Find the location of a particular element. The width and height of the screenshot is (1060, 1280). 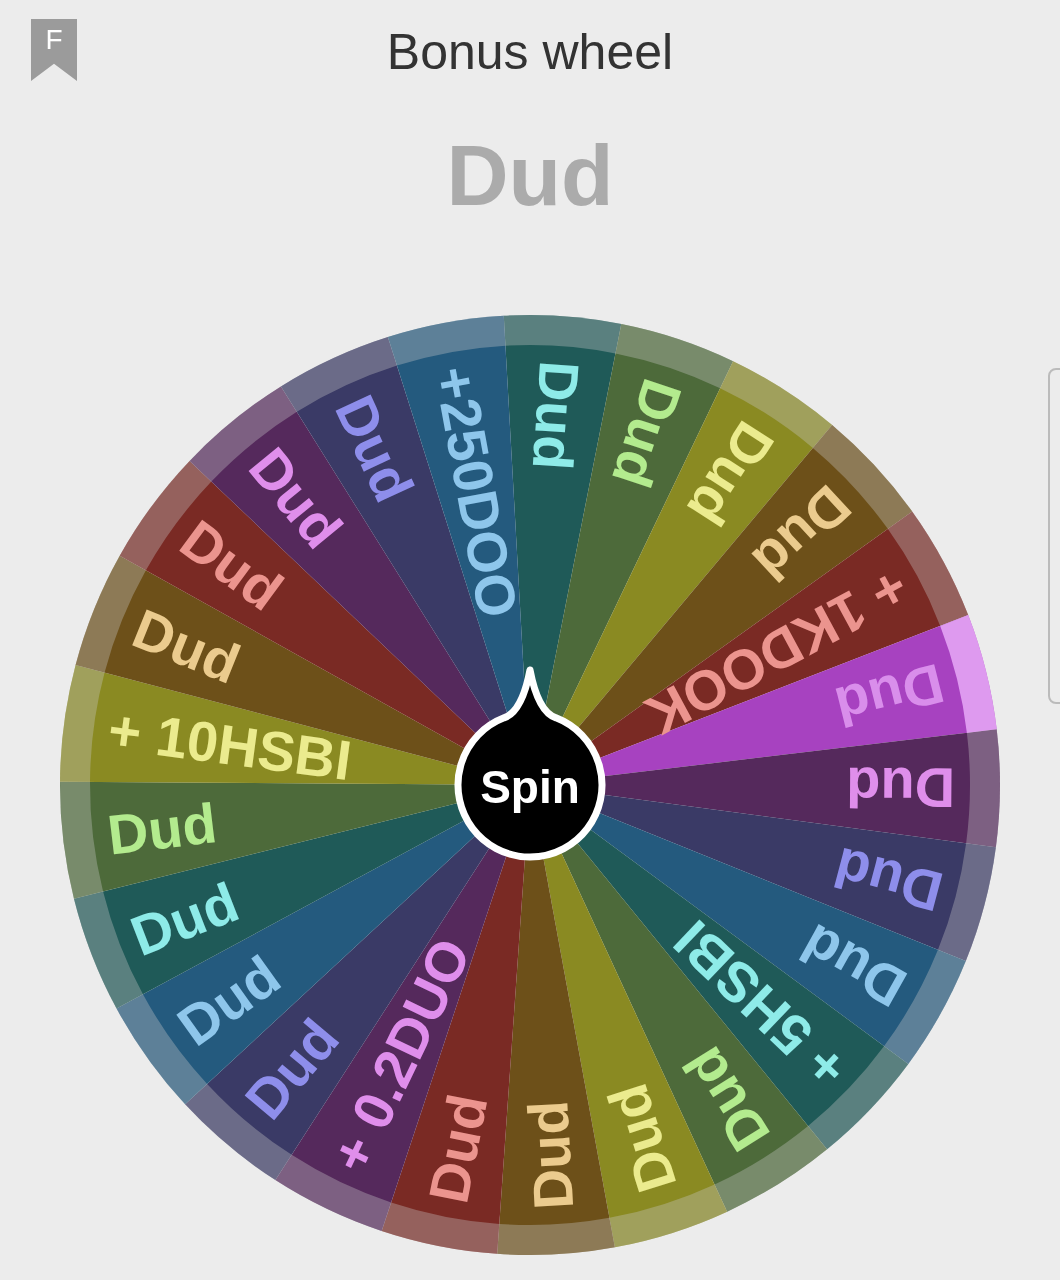

segment-label: + 10HSBI is located at coordinates (230, 745).